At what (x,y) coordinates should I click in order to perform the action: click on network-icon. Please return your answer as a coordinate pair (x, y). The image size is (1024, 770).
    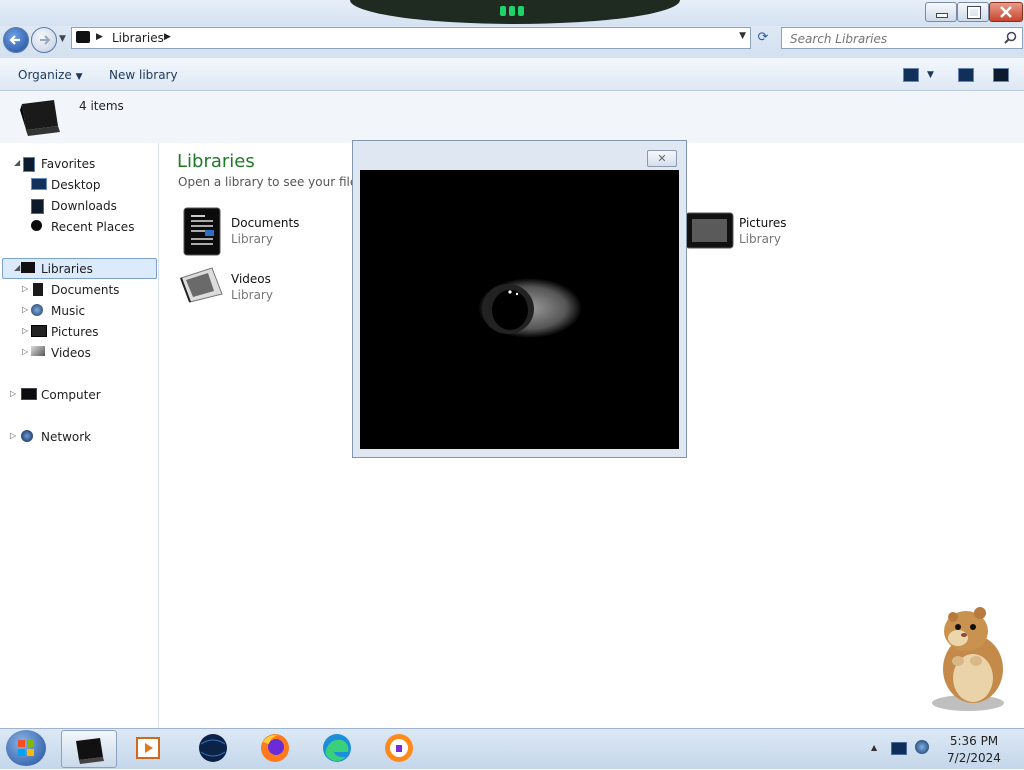
    Looking at the image, I should click on (27, 436).